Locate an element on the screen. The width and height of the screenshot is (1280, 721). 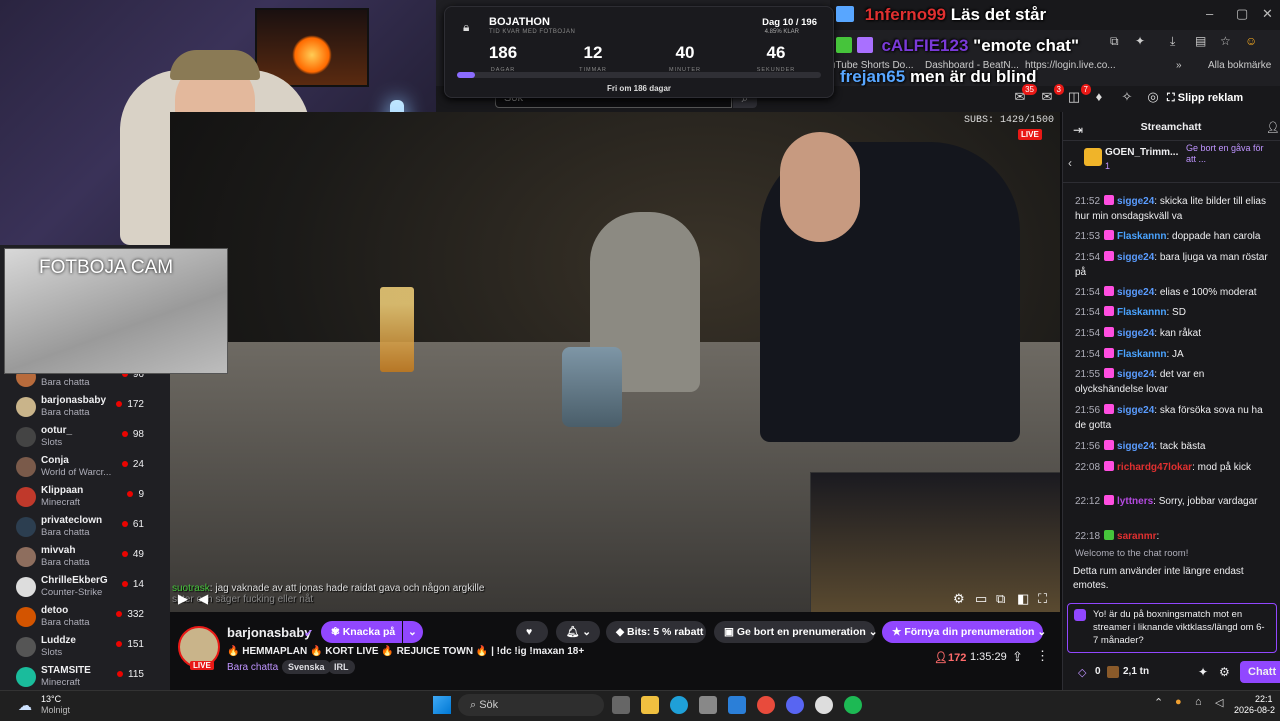
clock-time: 22:1 is located at coordinates (1264, 699).